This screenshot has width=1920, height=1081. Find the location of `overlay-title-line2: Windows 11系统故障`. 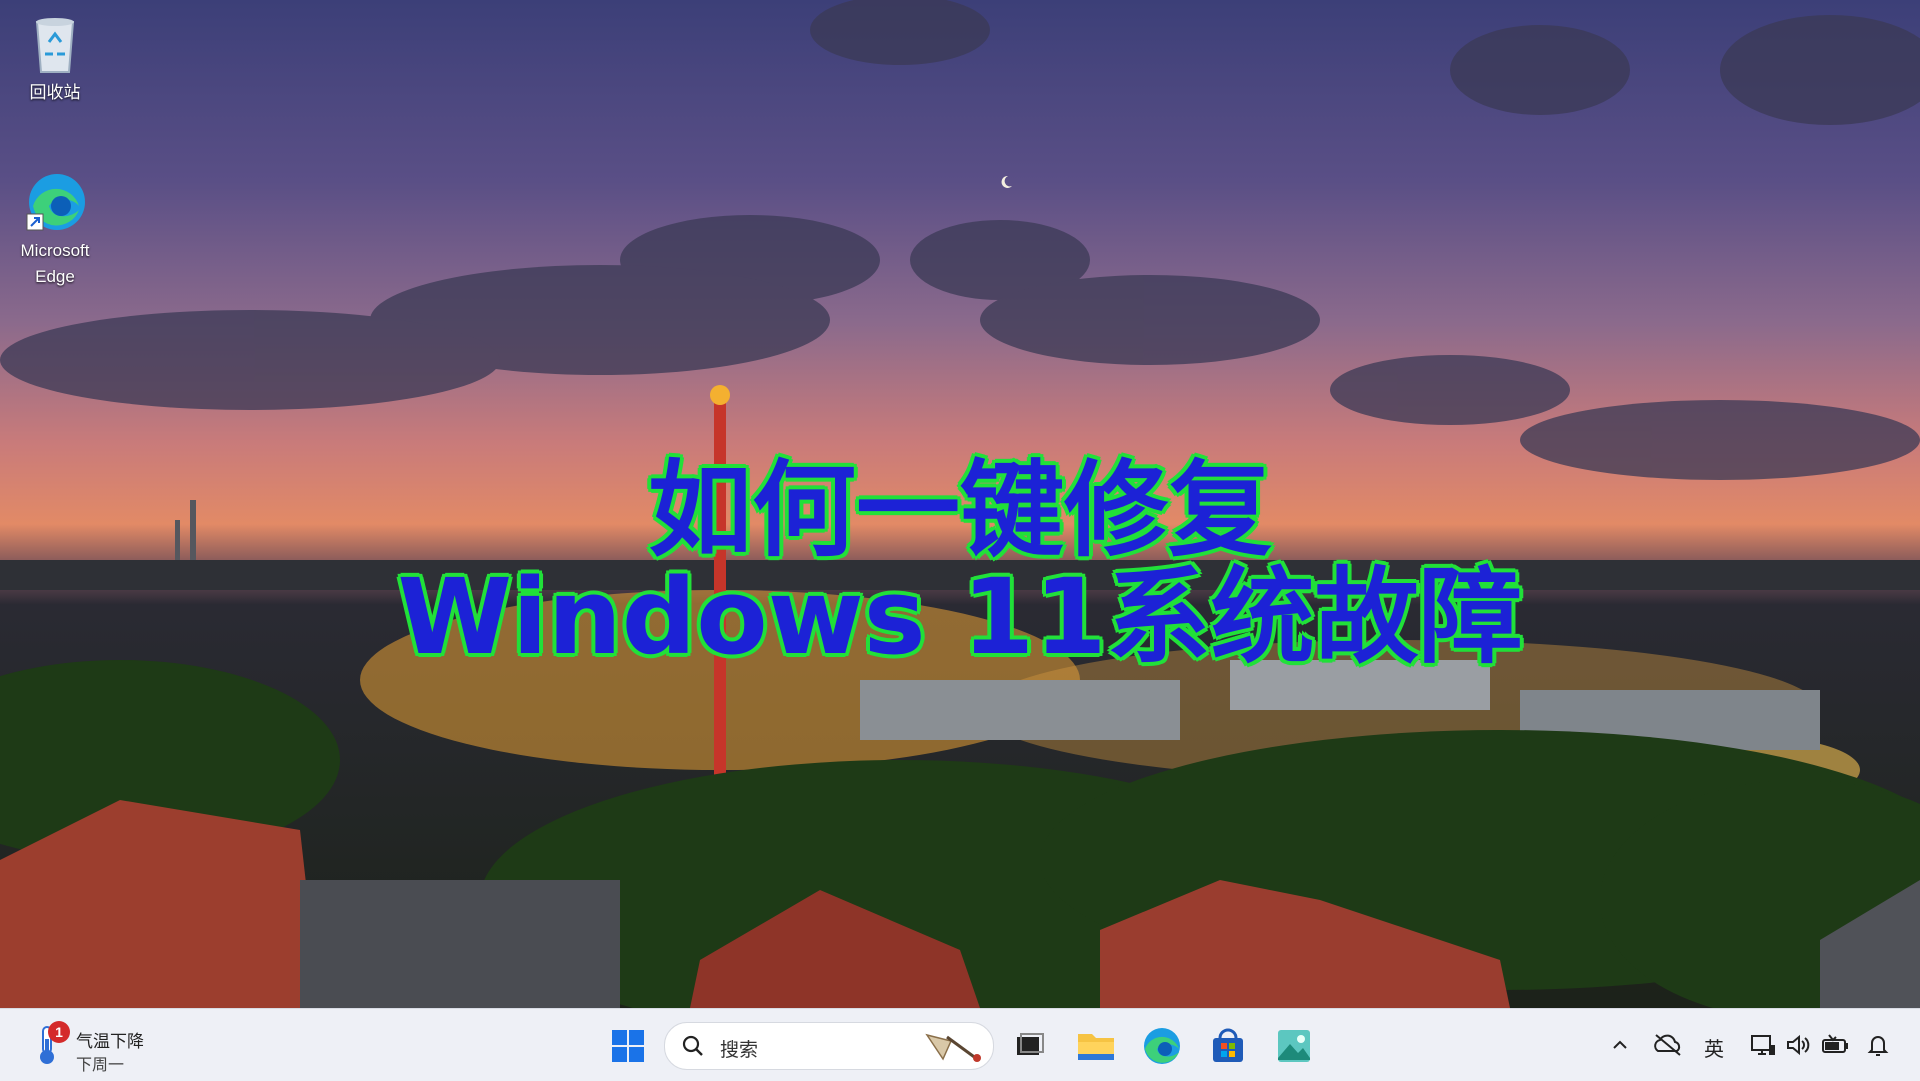

overlay-title-line2: Windows 11系统故障 is located at coordinates (960, 617).